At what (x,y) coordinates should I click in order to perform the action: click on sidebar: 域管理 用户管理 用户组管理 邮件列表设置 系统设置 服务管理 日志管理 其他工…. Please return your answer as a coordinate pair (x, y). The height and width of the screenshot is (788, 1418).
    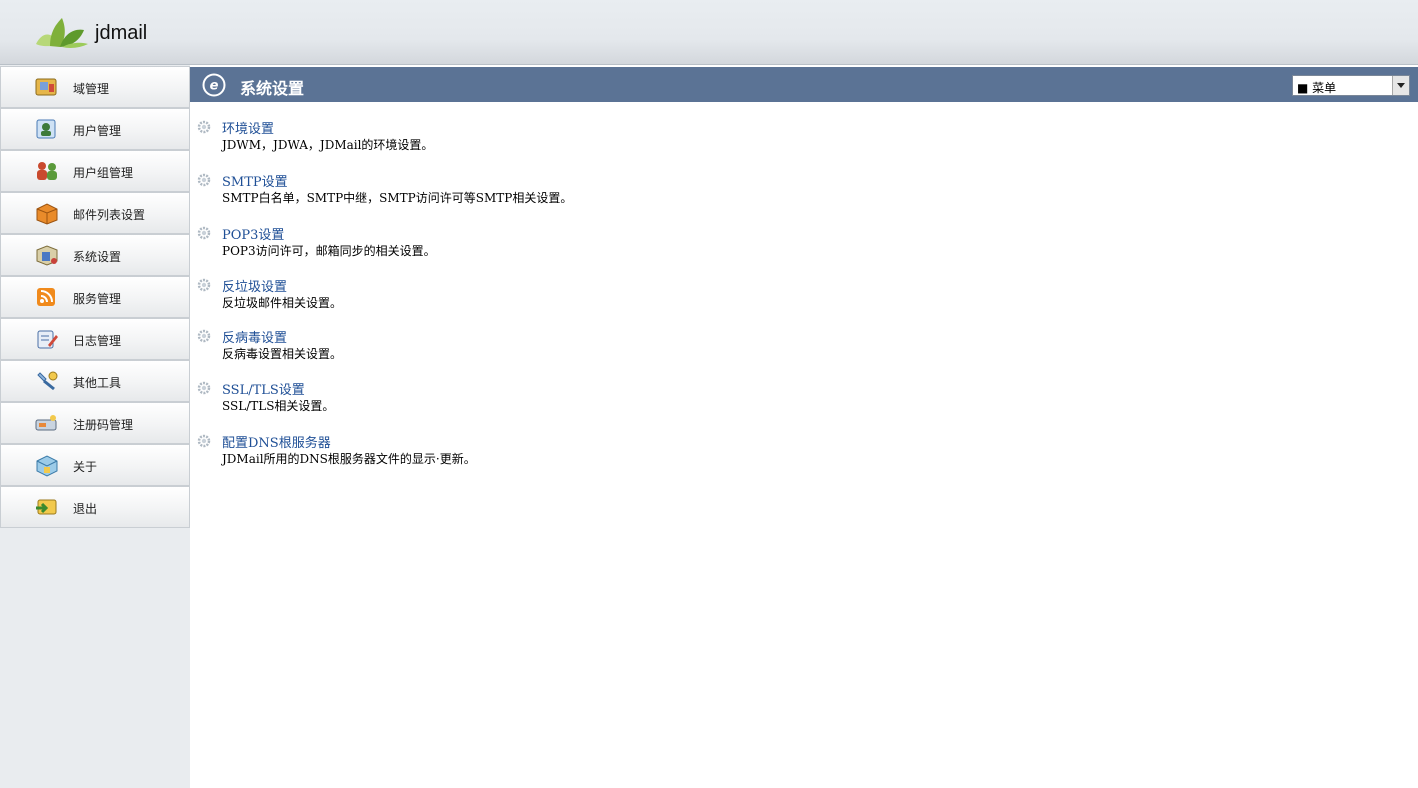
    Looking at the image, I should click on (95, 426).